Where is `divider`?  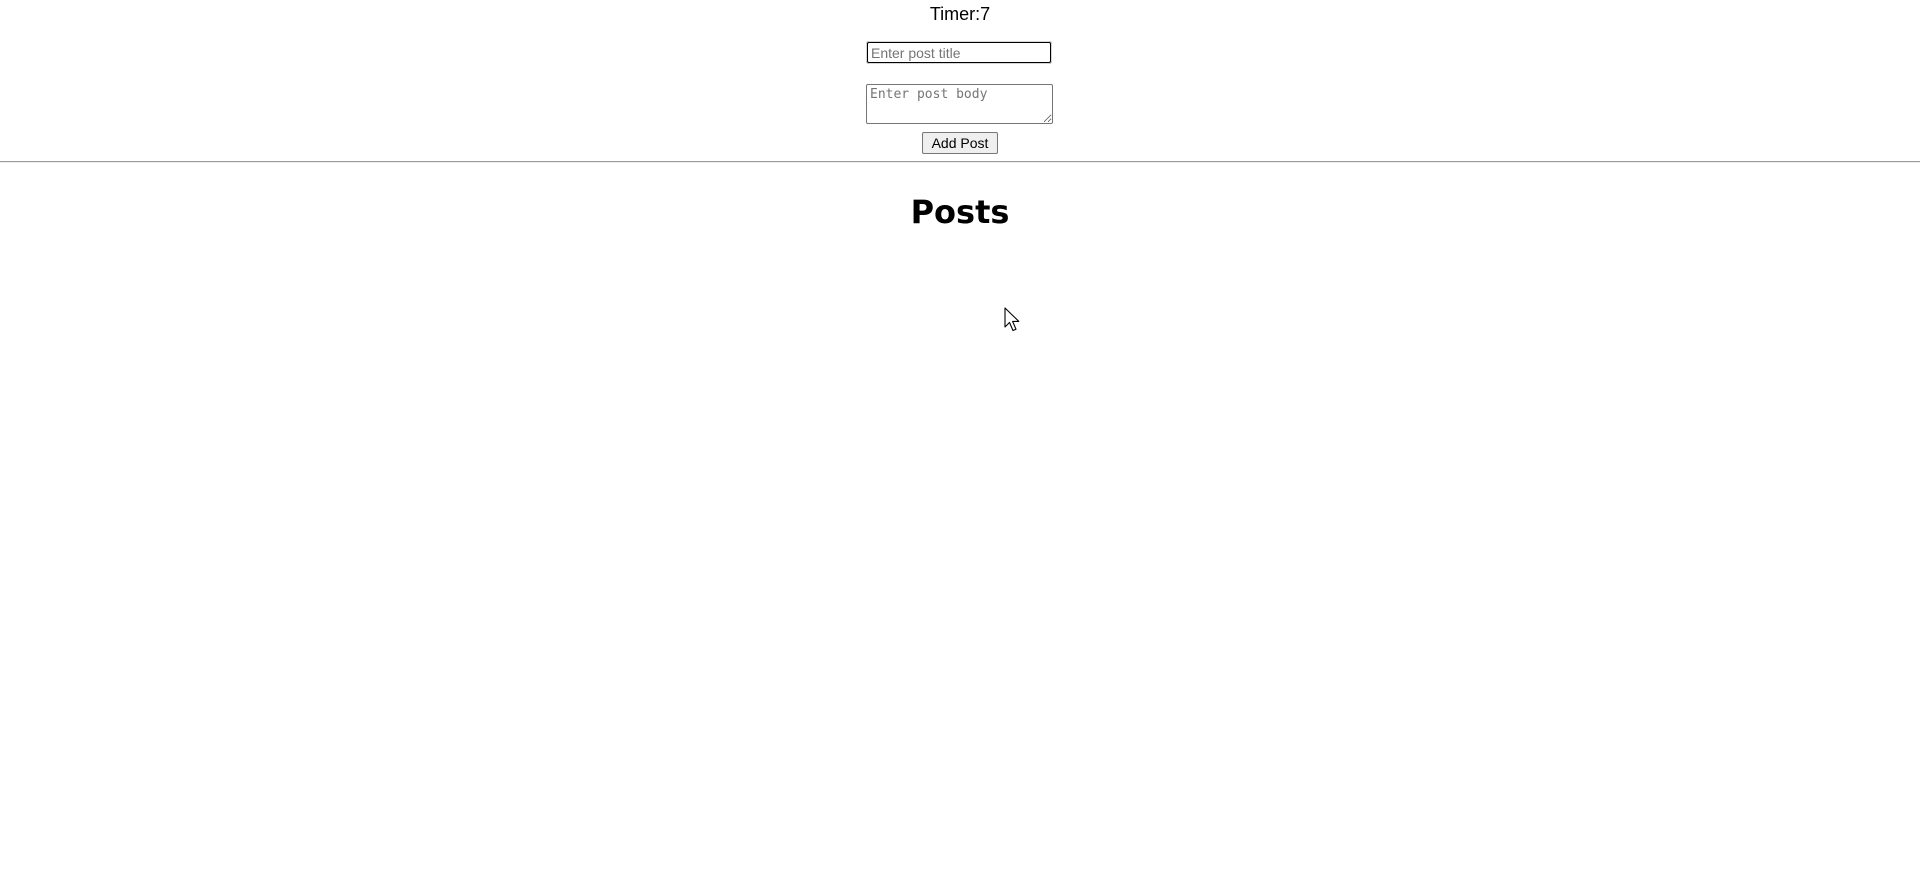
divider is located at coordinates (960, 162).